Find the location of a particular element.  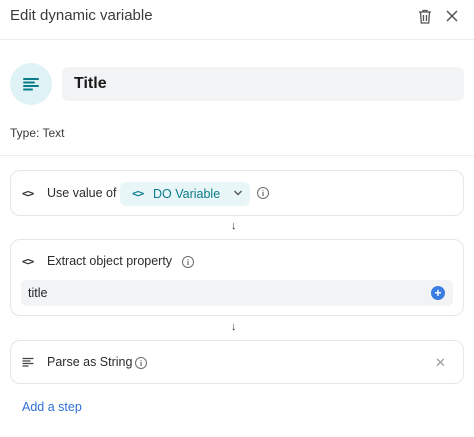

chevron-down-icon is located at coordinates (238, 193).